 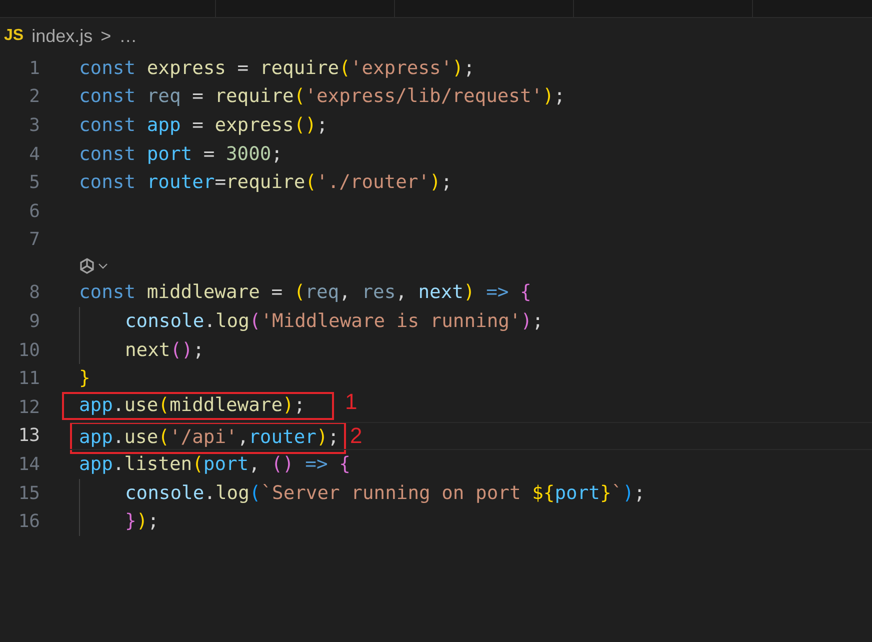 What do you see at coordinates (34, 154) in the screenshot?
I see `line-number: 4` at bounding box center [34, 154].